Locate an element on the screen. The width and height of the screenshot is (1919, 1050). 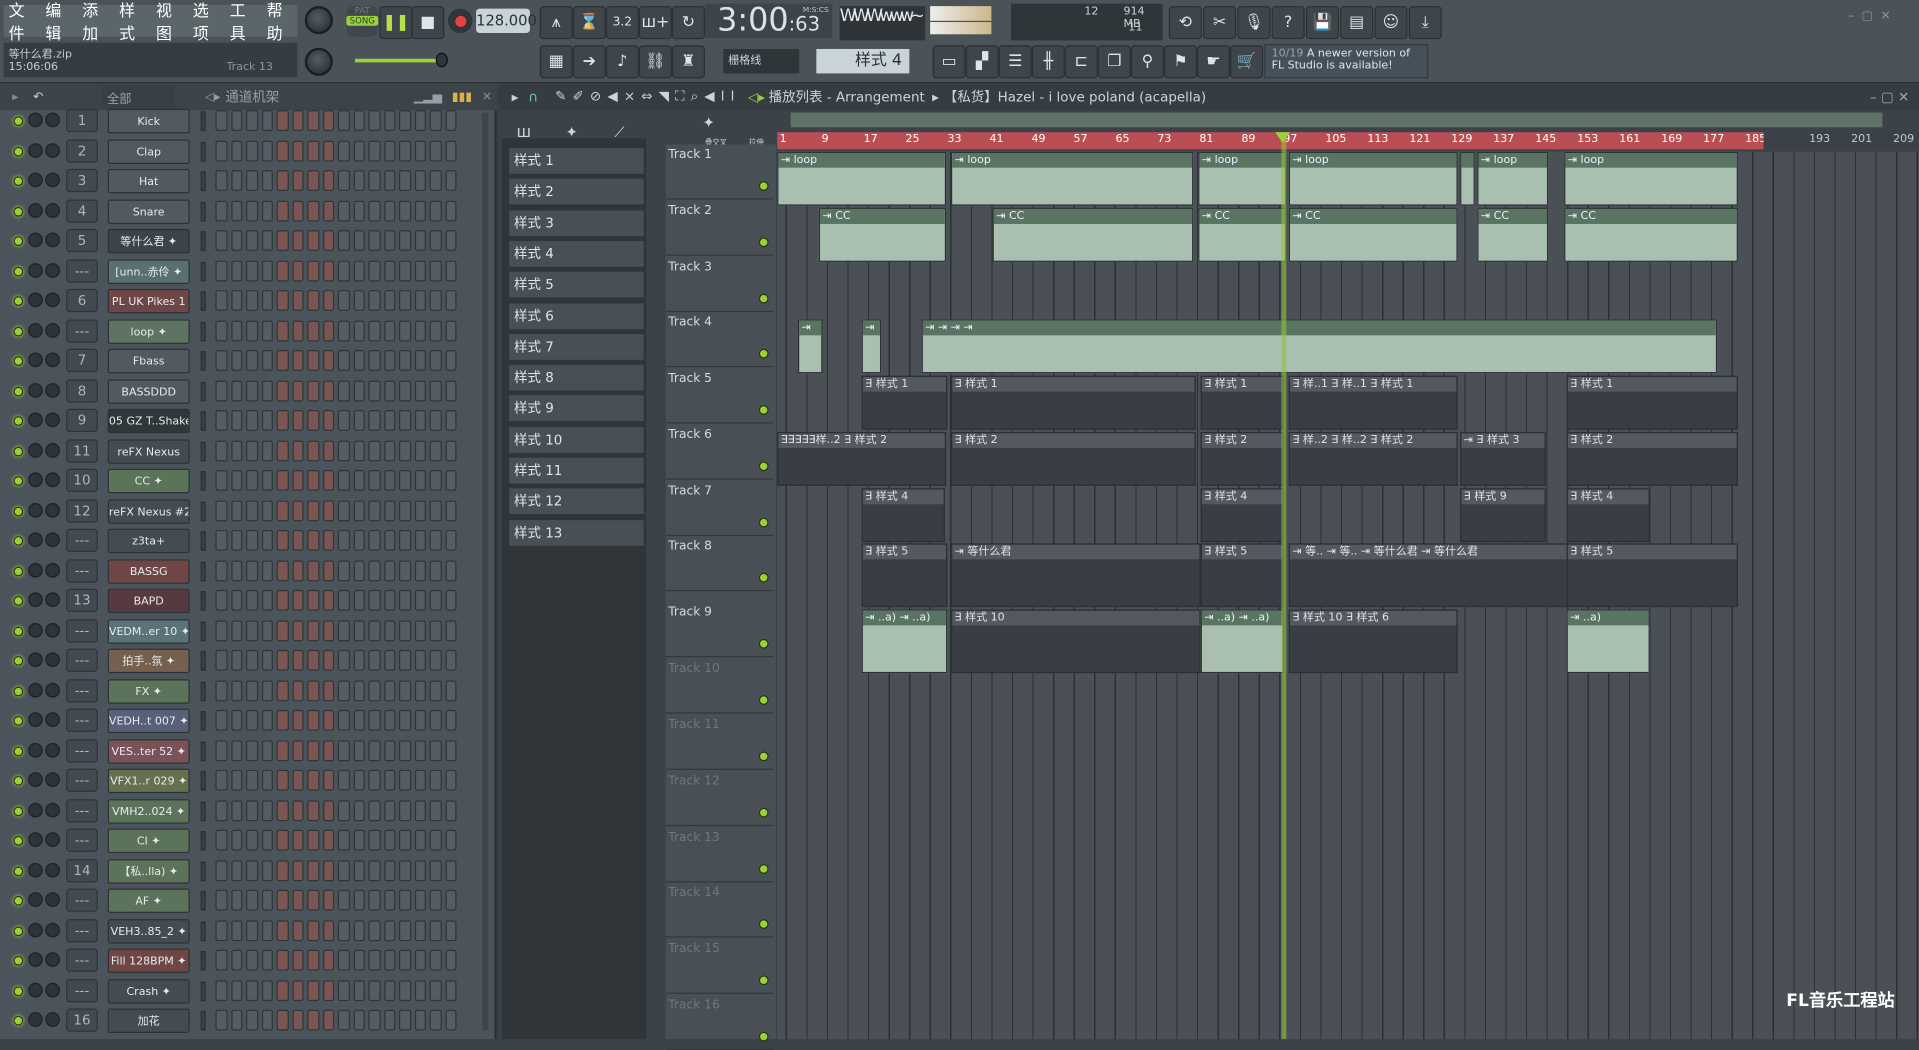
pattern-item: 样式 9 is located at coordinates (576, 408).